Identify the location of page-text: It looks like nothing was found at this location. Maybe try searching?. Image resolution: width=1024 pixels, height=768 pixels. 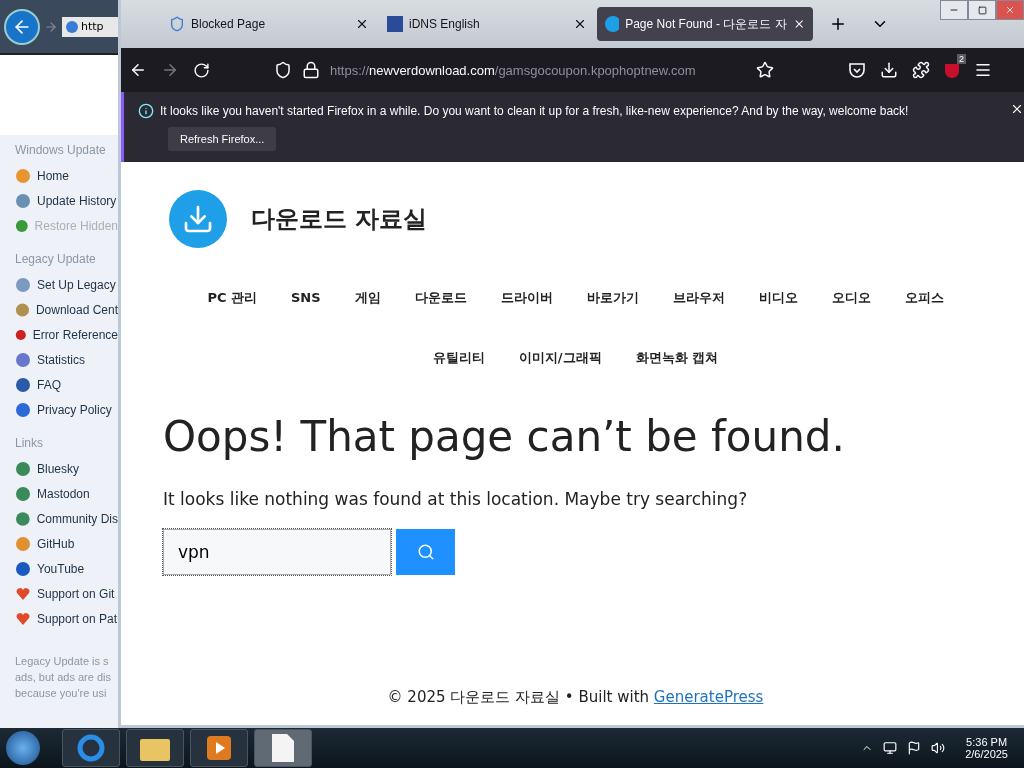
(456, 499).